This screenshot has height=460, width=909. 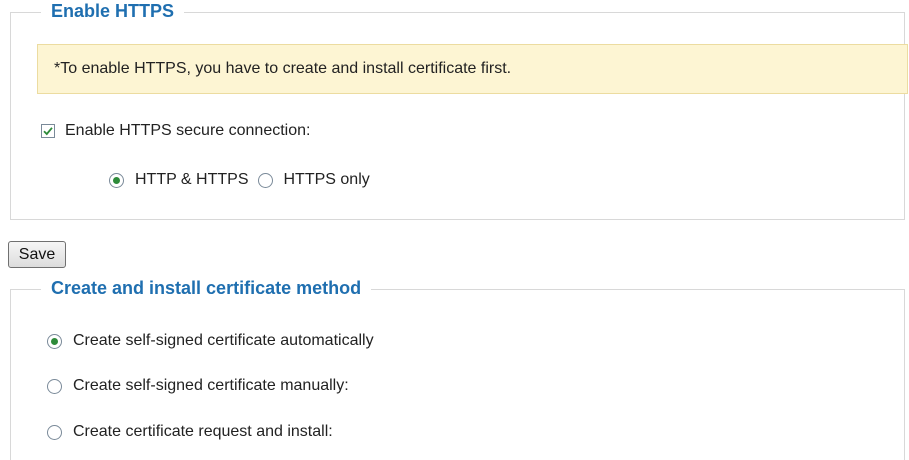 I want to click on https-only-radio, so click(x=265, y=180).